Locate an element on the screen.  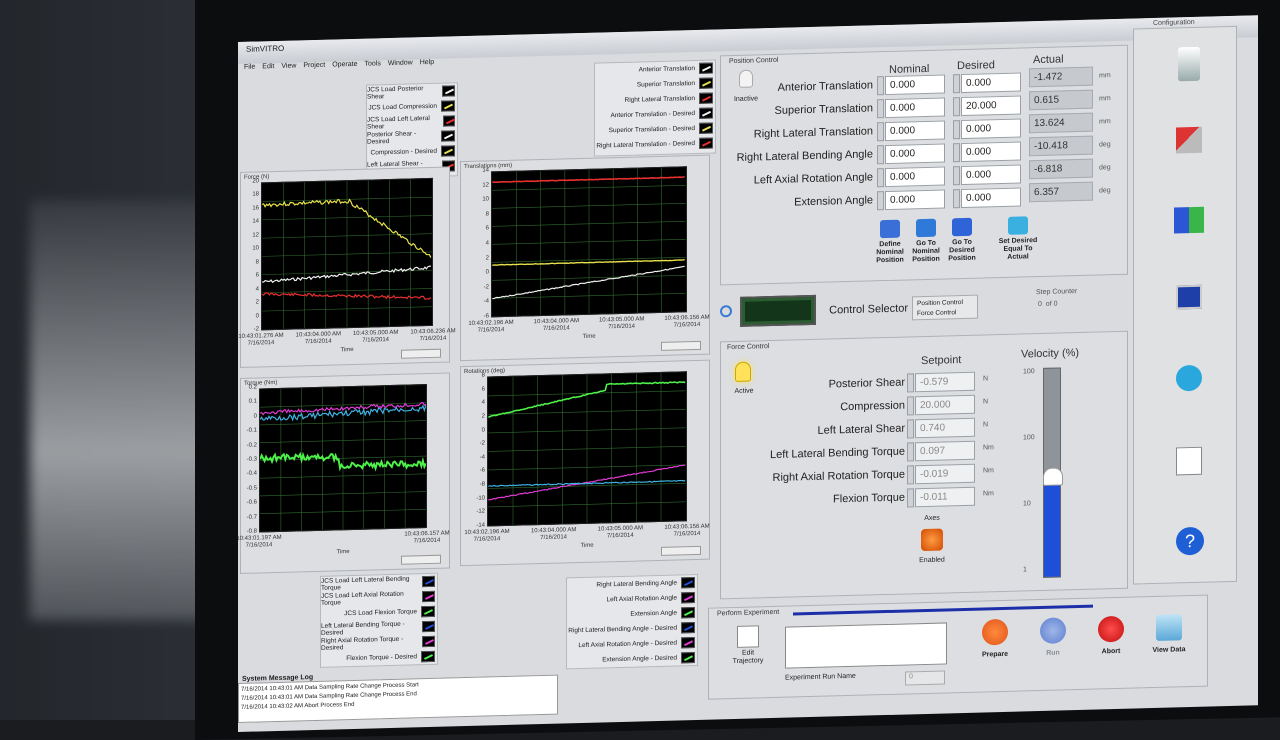
left-axial-rotation-angle-nominal-spinner is located at coordinates (880, 178).